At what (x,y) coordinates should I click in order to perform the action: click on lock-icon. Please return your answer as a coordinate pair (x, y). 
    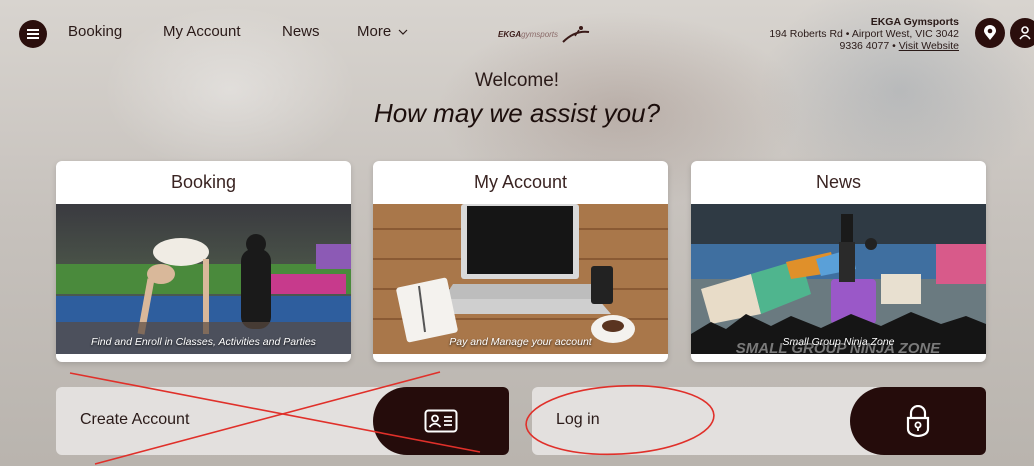
    Looking at the image, I should click on (918, 421).